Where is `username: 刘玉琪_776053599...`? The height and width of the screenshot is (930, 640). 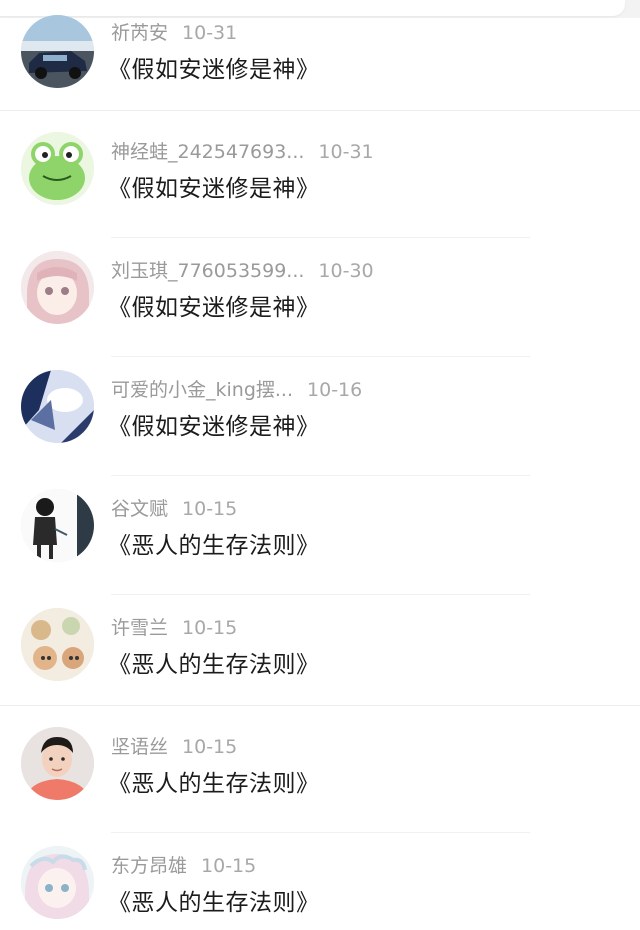 username: 刘玉琪_776053599... is located at coordinates (207, 271).